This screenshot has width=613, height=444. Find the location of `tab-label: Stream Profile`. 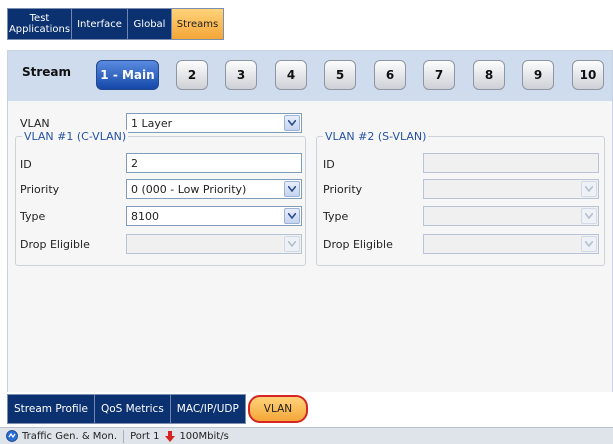

tab-label: Stream Profile is located at coordinates (51, 408).